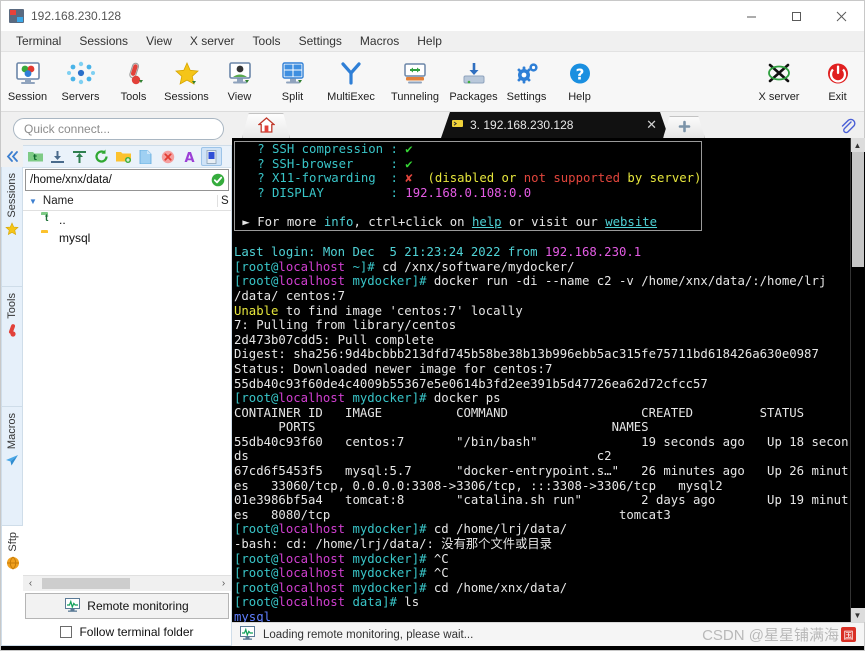  I want to click on sidebar-item-sftp-label: Sftp, so click(12, 542).